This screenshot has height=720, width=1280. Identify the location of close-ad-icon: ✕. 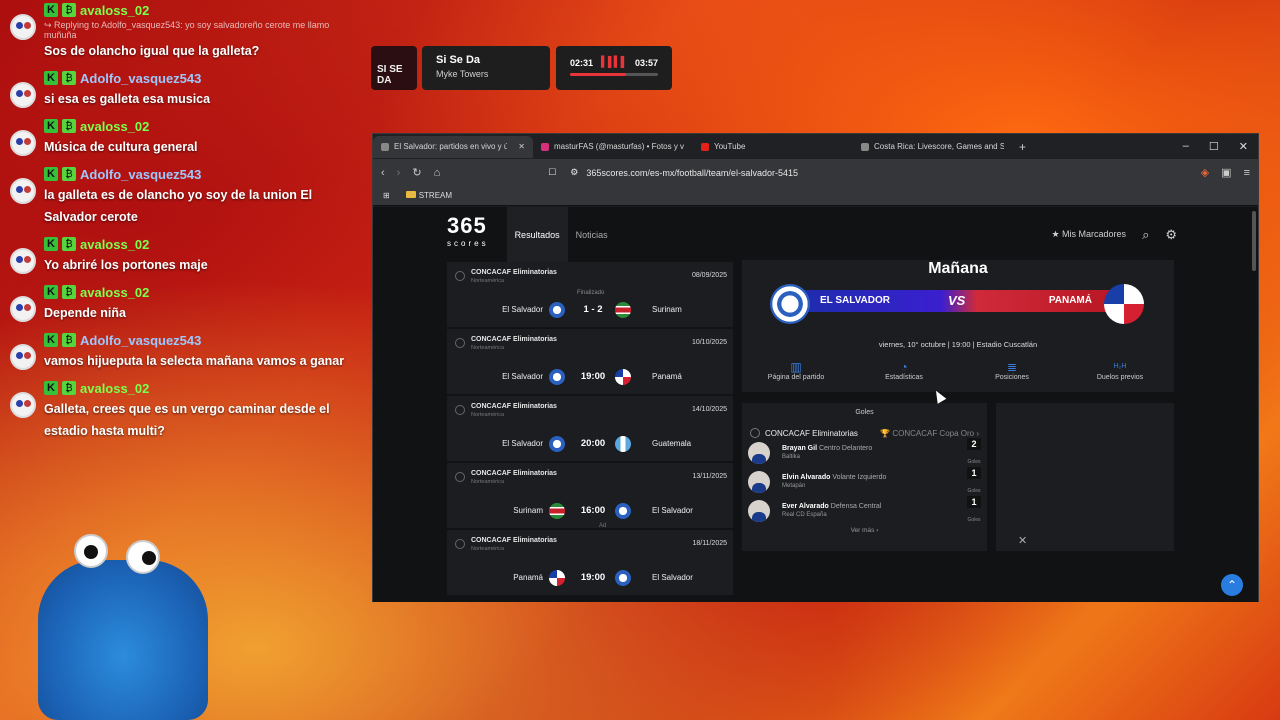
(1022, 540).